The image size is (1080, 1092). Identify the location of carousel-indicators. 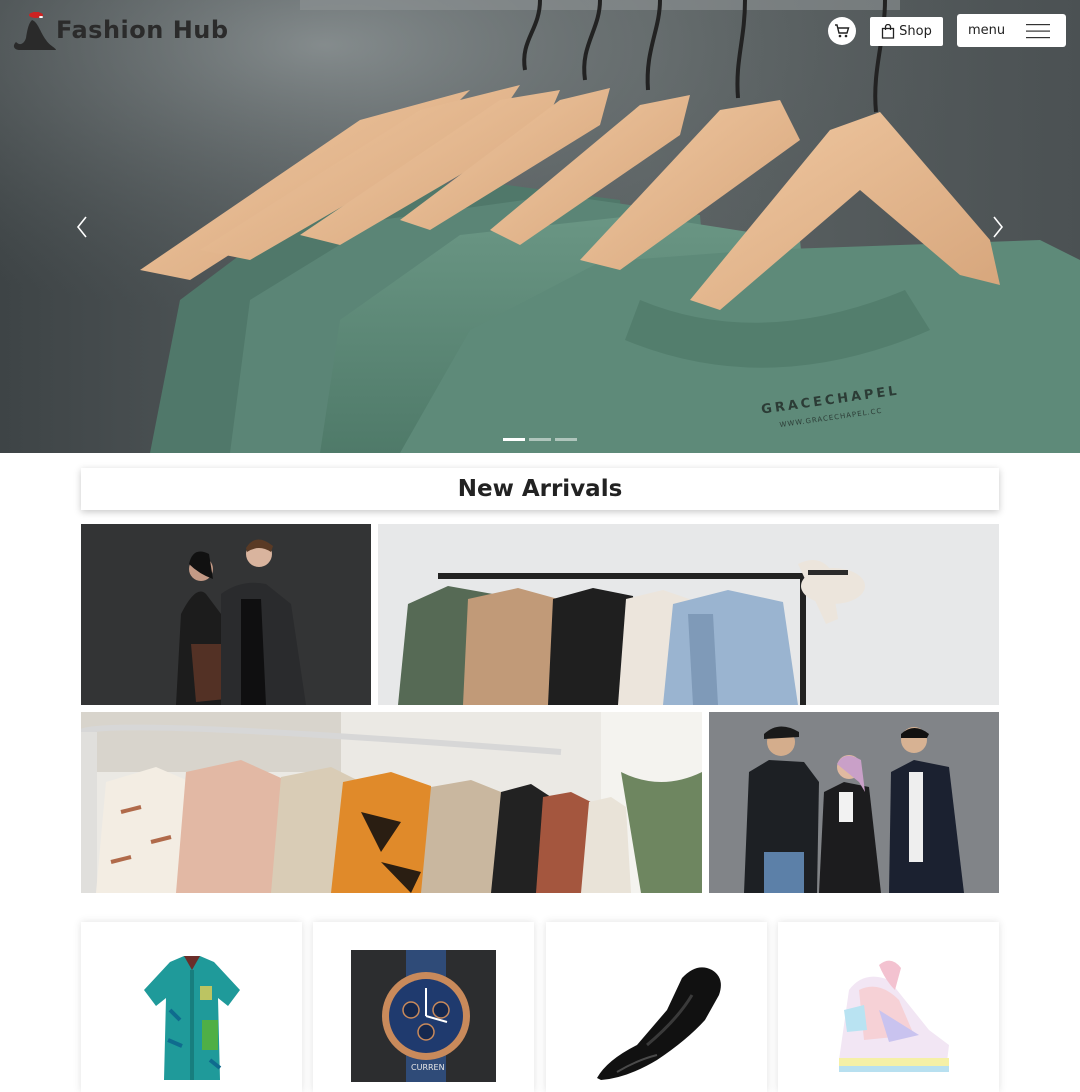
(540, 439).